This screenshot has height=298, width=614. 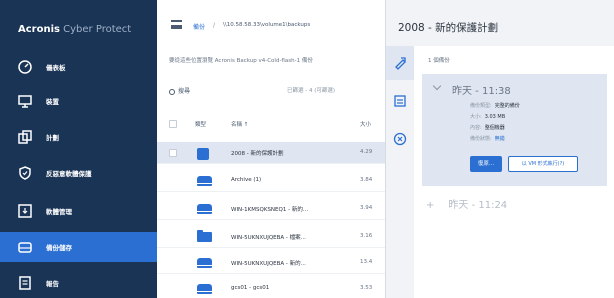 What do you see at coordinates (271, 124) in the screenshot?
I see `table-header: 類型 名稱 ↑ 大小` at bounding box center [271, 124].